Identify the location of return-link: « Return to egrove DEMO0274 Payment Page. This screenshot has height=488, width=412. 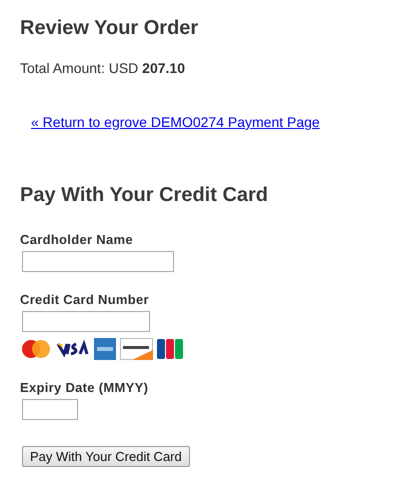
(175, 122).